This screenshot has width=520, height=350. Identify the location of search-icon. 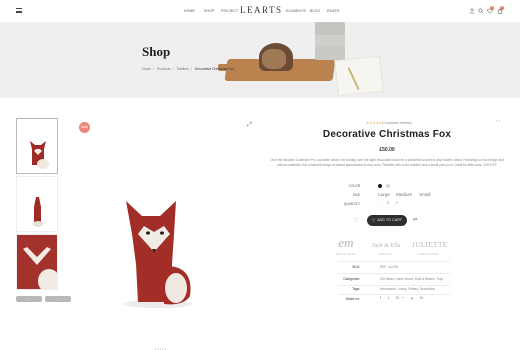
(481, 11).